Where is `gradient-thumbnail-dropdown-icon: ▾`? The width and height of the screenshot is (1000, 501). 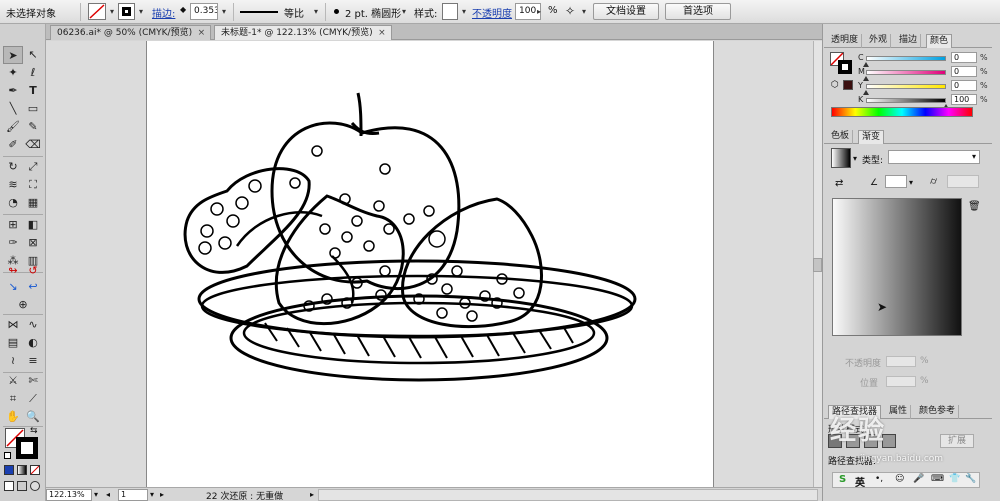
gradient-thumbnail-dropdown-icon: ▾ is located at coordinates (855, 158).